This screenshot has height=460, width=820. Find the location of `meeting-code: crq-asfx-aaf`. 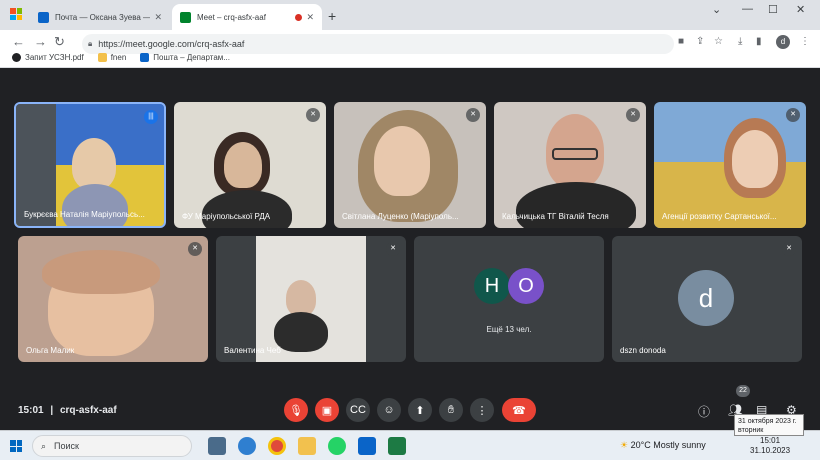

meeting-code: crq-asfx-aaf is located at coordinates (88, 410).